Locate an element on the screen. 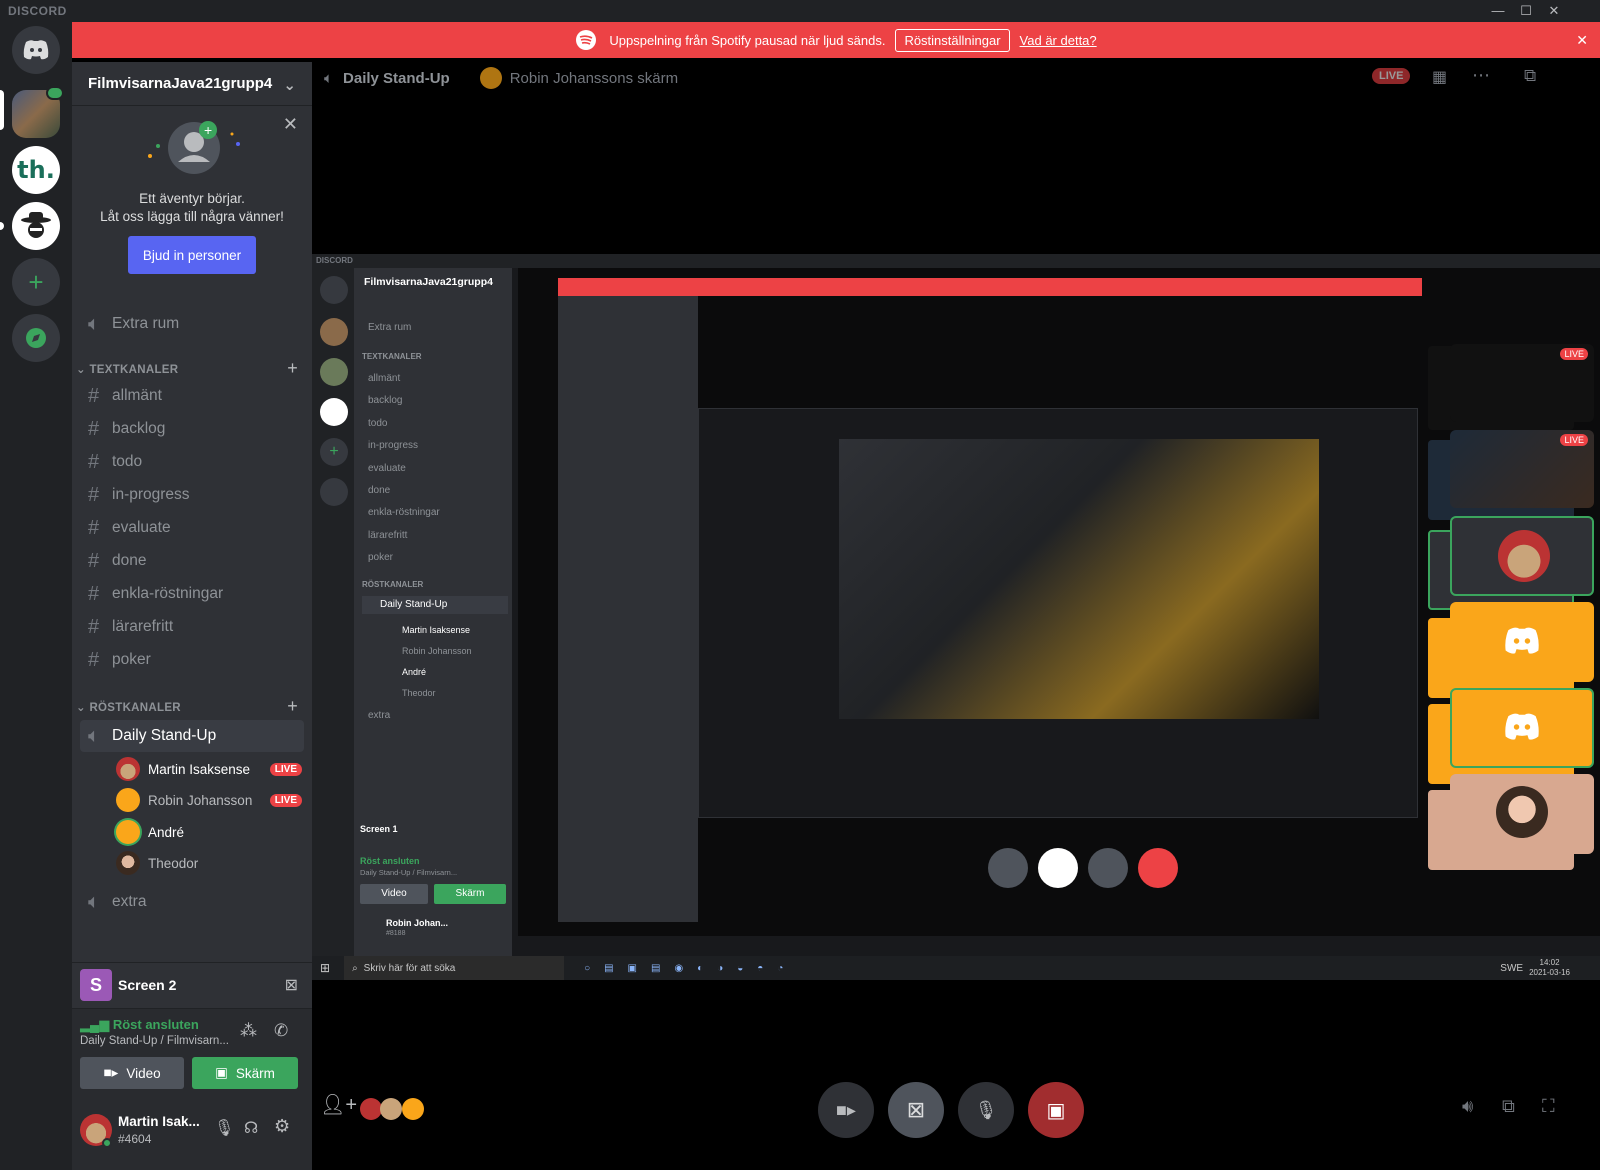 This screenshot has width=1600, height=1170. participant-tile-stream: LIVE is located at coordinates (1522, 469).